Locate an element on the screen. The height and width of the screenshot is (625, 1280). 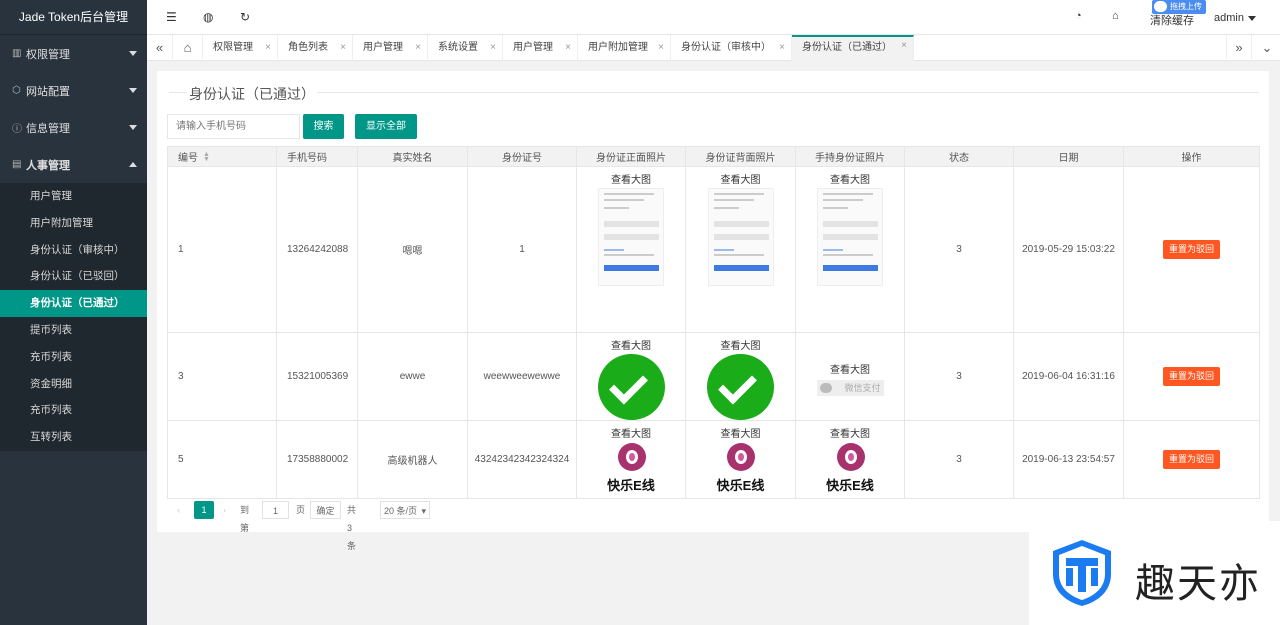
nav-group-label: 网站配置 is located at coordinates (48, 91).